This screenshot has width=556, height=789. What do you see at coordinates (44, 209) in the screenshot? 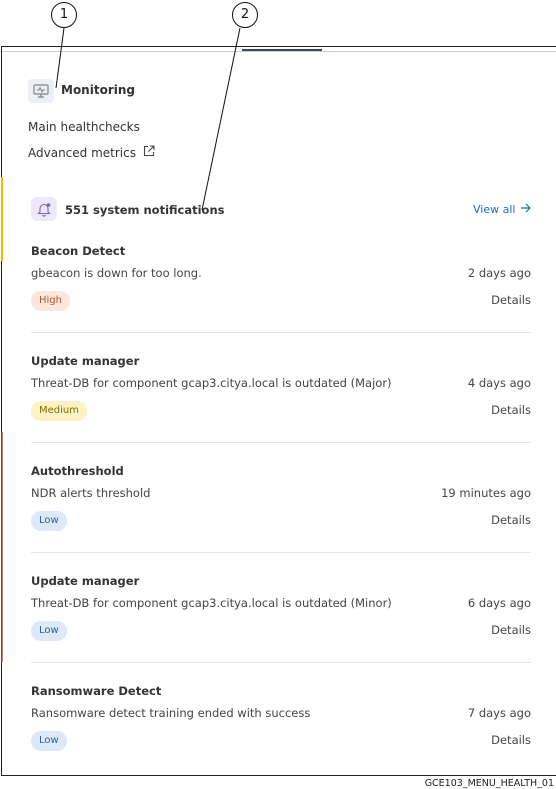
I see `bell-icon` at bounding box center [44, 209].